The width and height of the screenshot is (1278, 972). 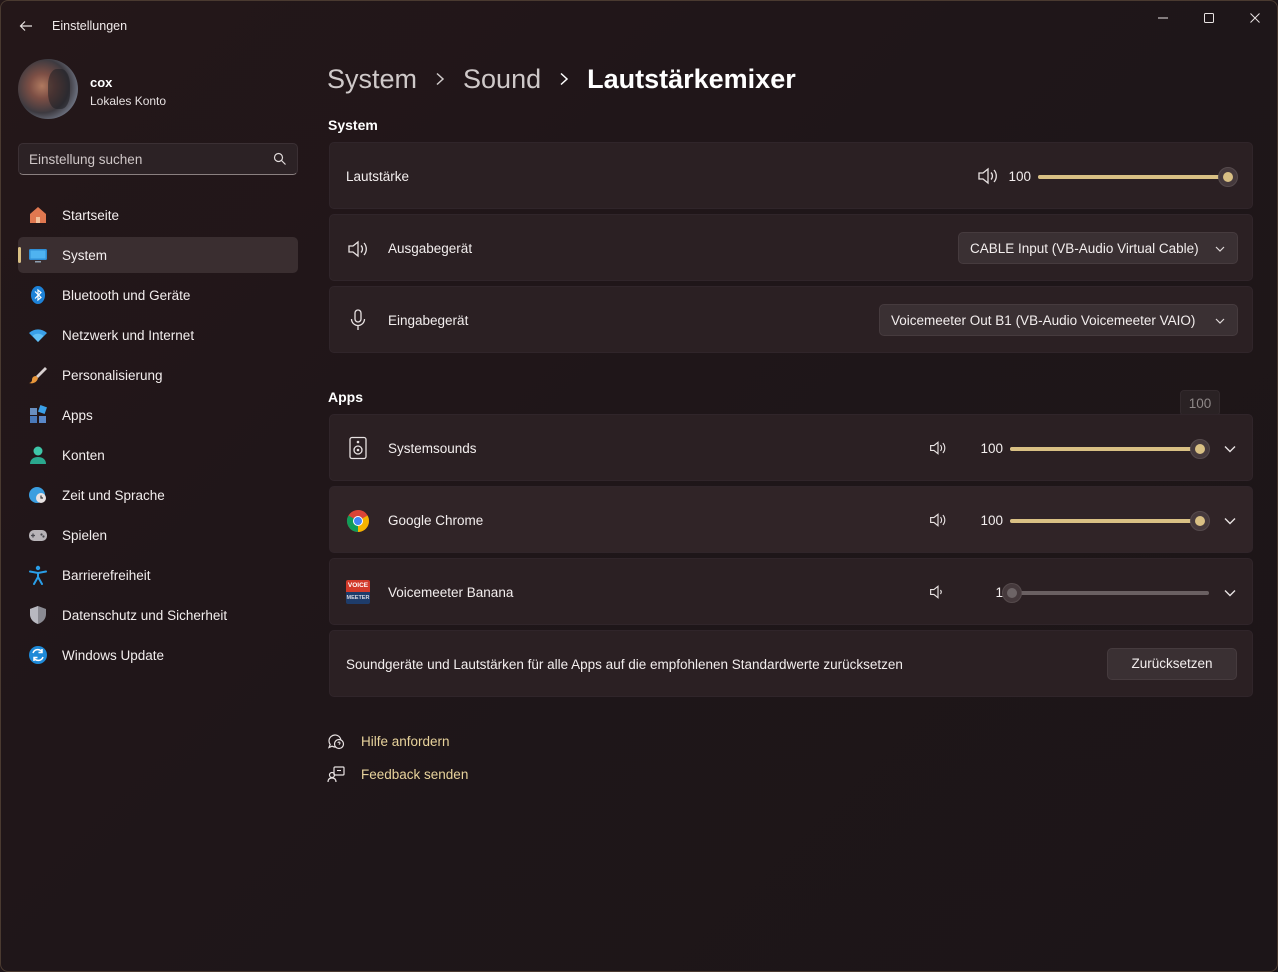 I want to click on app-volume-card-chrome: Google Chrome 100, so click(x=791, y=519).